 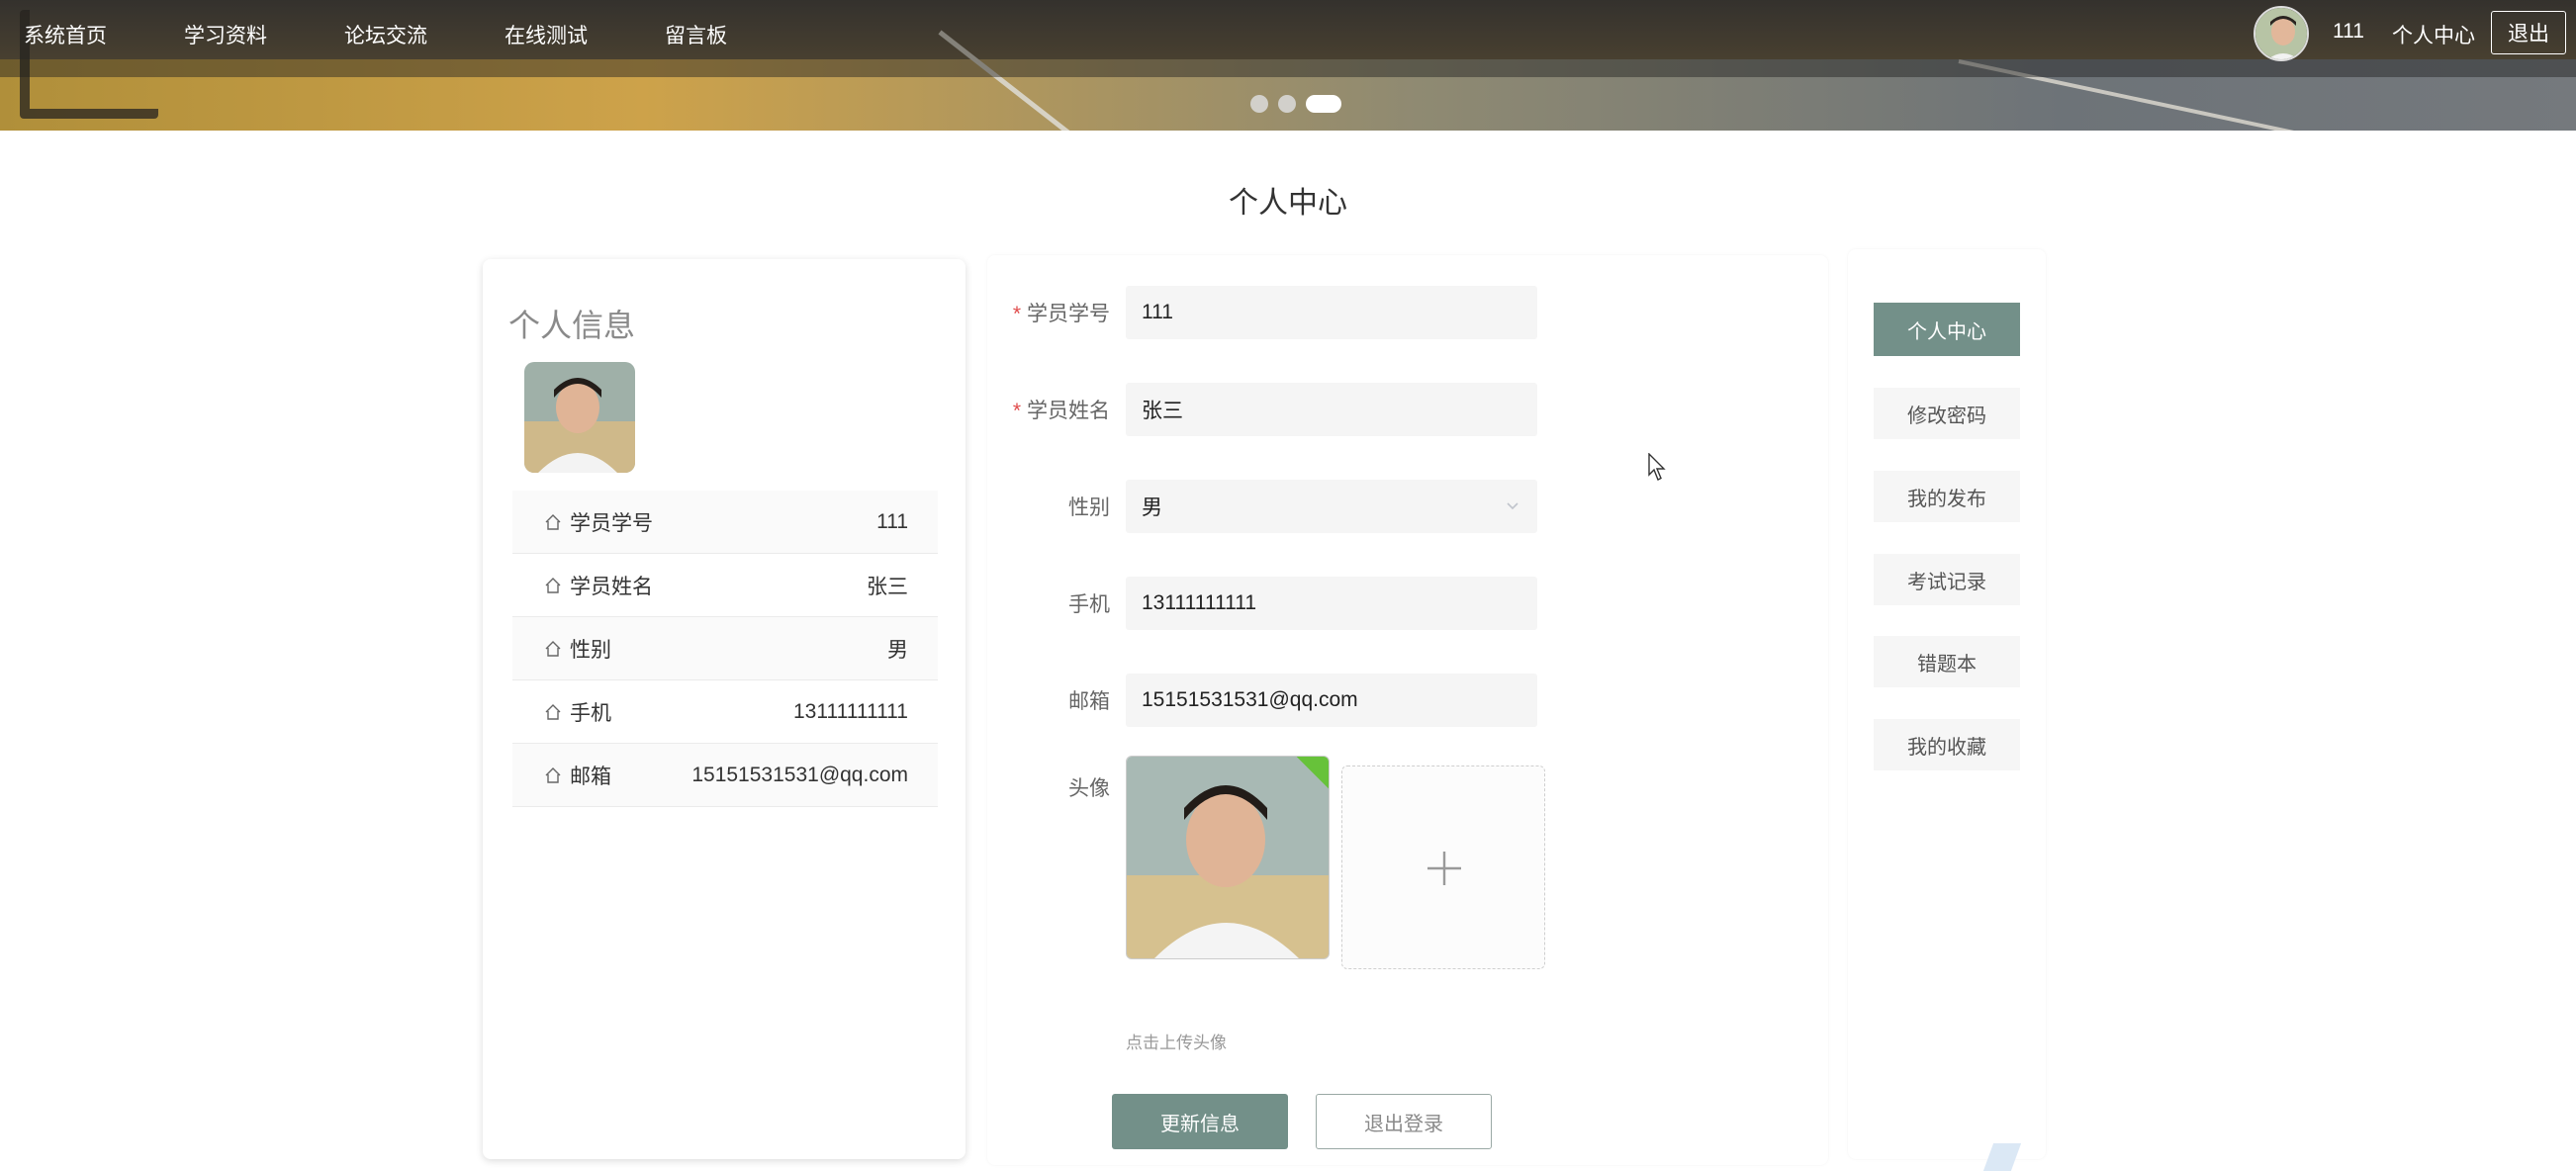 I want to click on info-row-phone: 手机 13111111111, so click(x=725, y=712).